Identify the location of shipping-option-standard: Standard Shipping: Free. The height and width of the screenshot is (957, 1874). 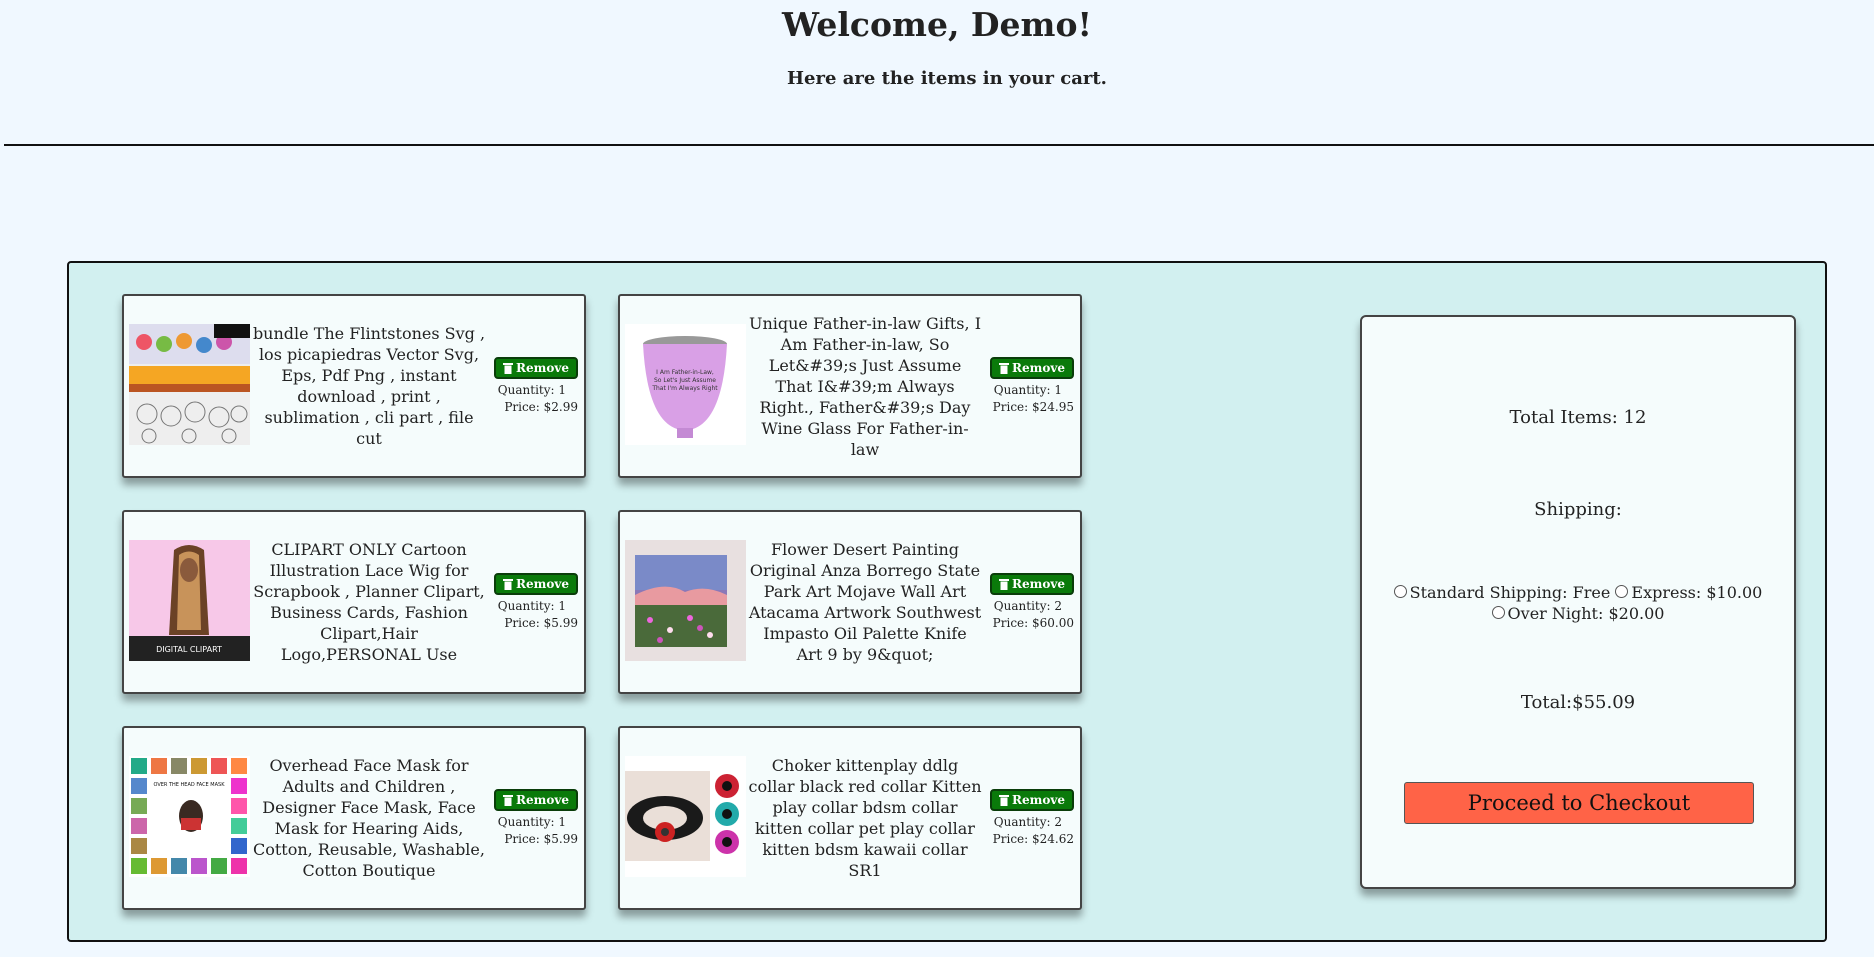
(1502, 592).